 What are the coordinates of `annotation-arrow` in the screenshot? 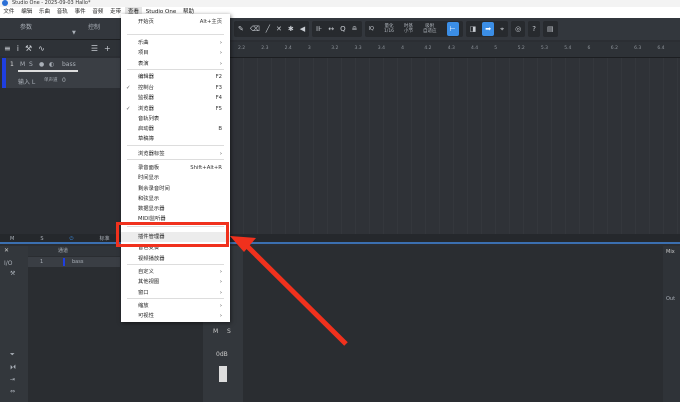 It's located at (289, 291).